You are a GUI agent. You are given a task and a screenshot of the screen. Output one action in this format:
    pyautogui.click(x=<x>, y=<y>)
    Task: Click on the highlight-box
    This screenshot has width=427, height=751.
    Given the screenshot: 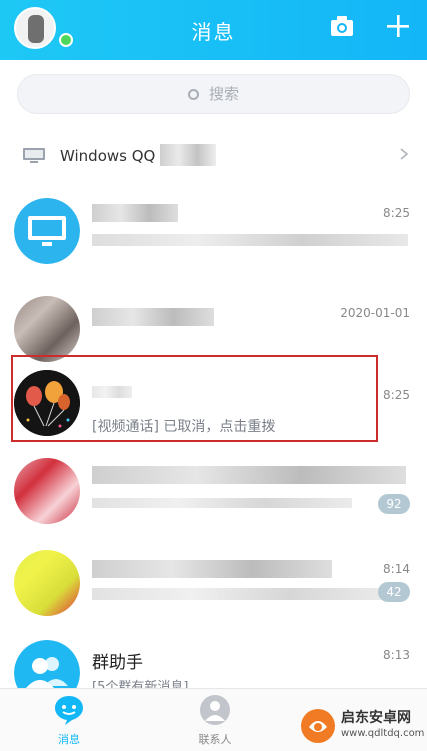 What is the action you would take?
    pyautogui.click(x=194, y=398)
    